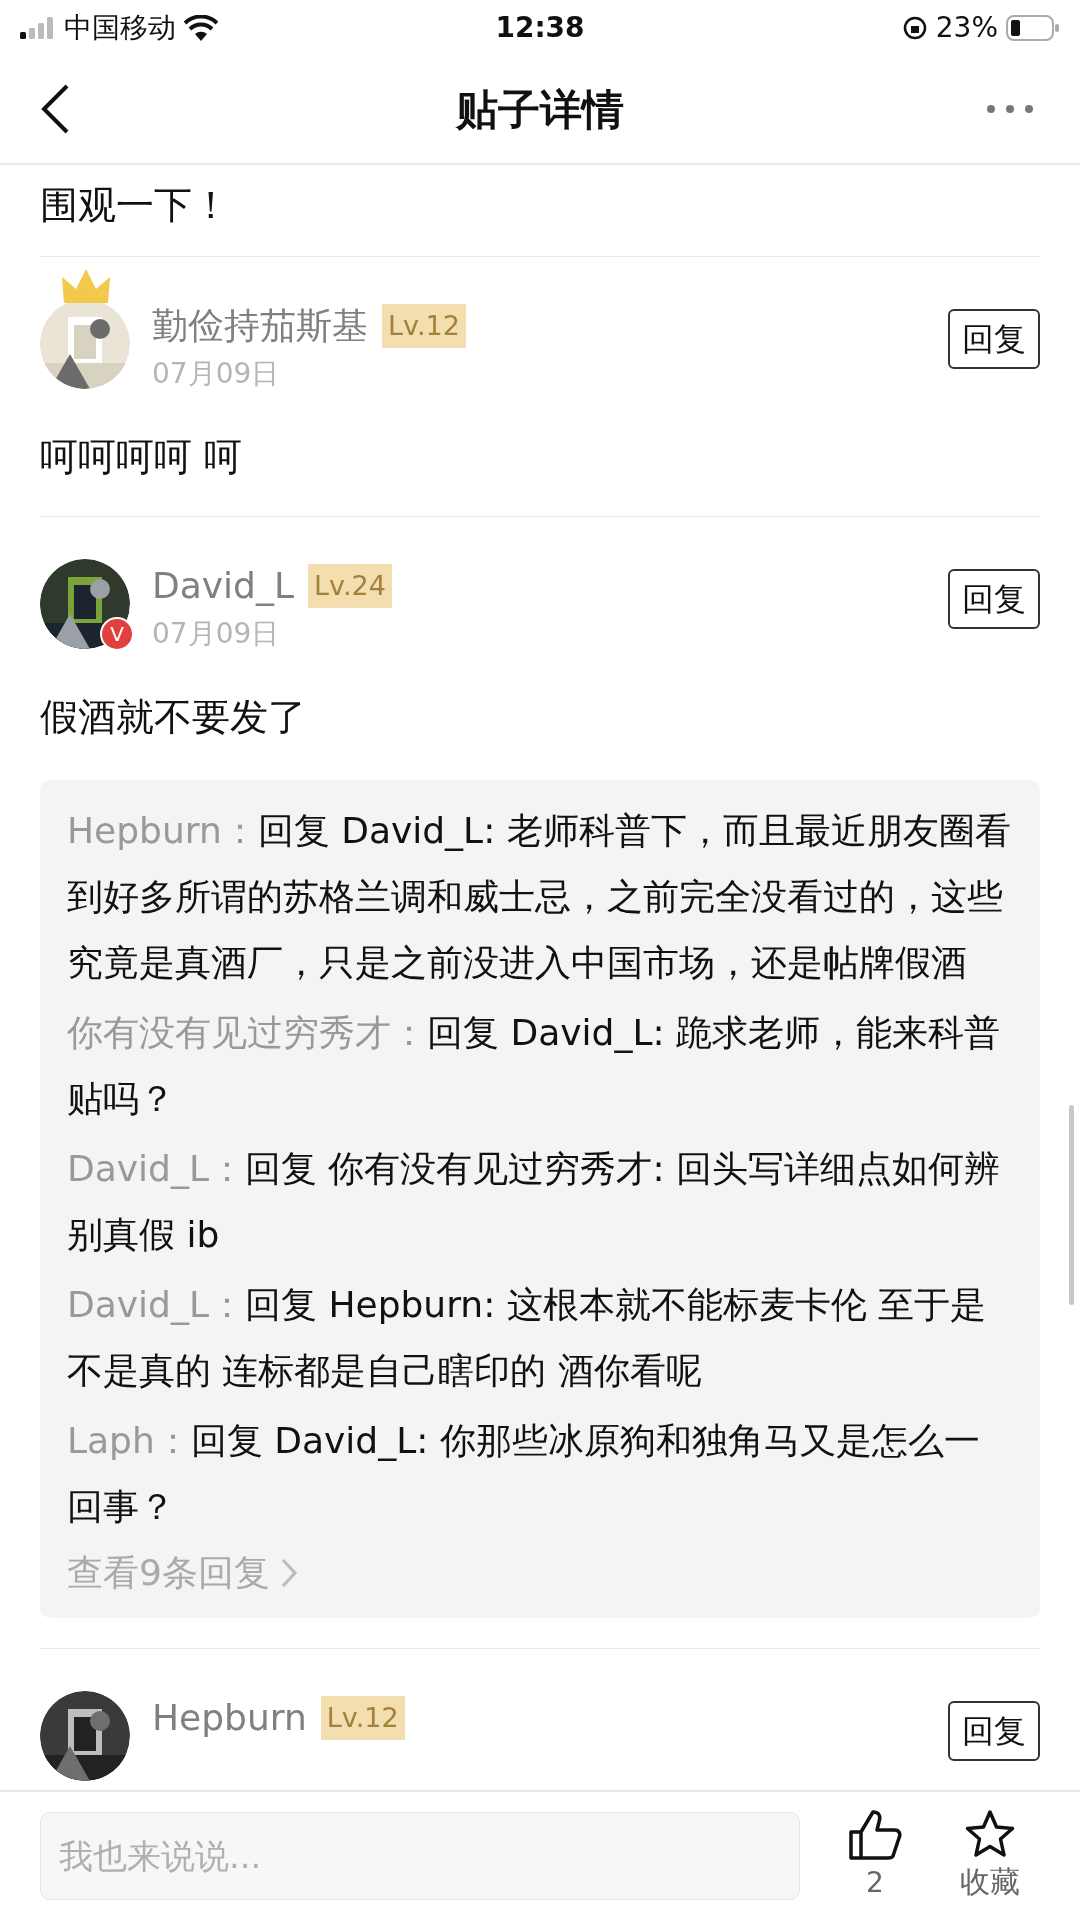 This screenshot has height=1920, width=1080. What do you see at coordinates (990, 1833) in the screenshot?
I see `star-icon` at bounding box center [990, 1833].